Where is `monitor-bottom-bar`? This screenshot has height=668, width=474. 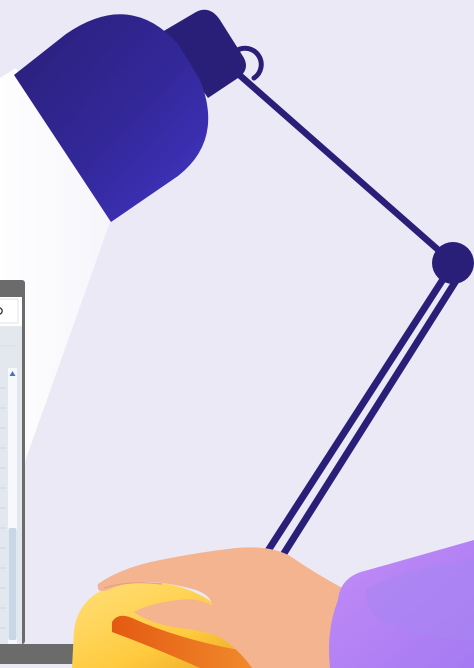
monitor-bottom-bar is located at coordinates (39, 654).